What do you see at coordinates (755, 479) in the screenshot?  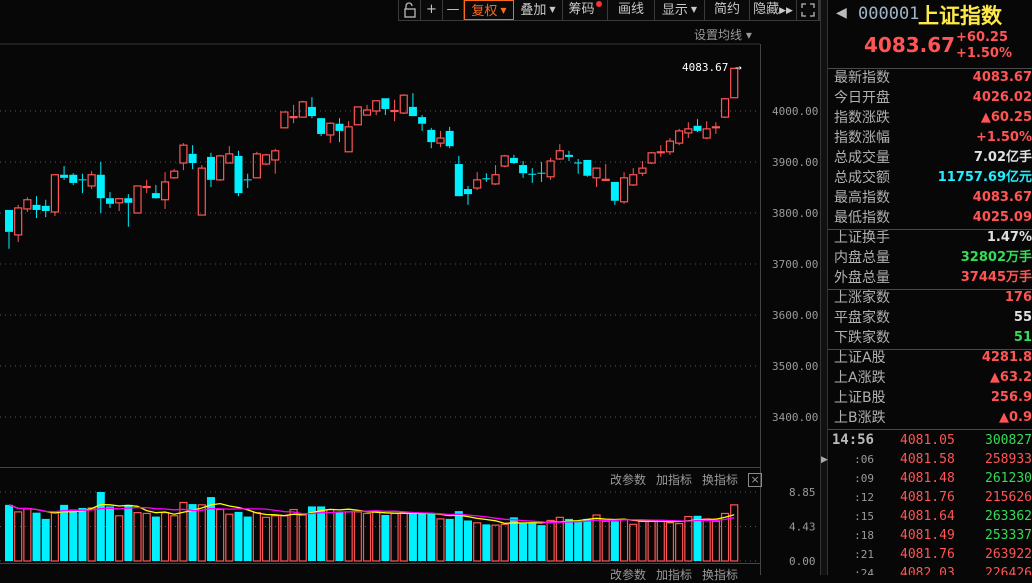 I see `close-indicator-icon: ×` at bounding box center [755, 479].